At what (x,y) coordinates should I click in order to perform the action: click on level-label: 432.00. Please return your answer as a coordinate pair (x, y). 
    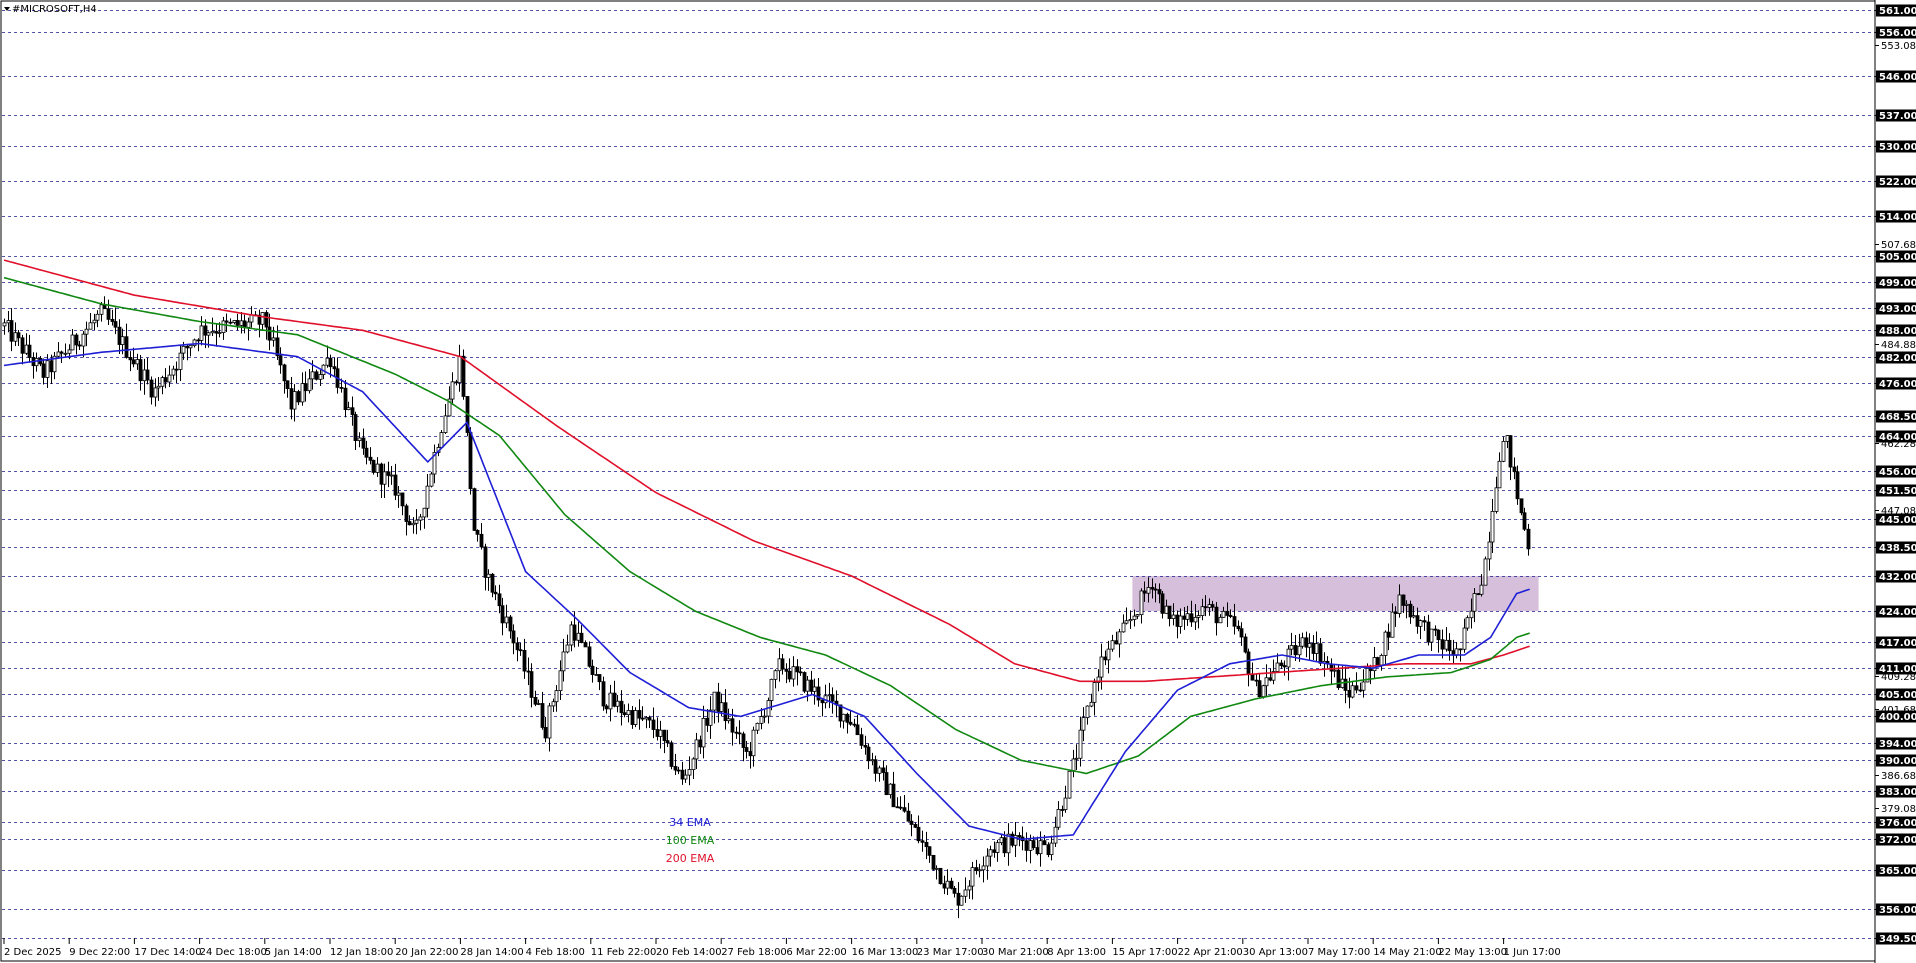
    Looking at the image, I should click on (1895, 576).